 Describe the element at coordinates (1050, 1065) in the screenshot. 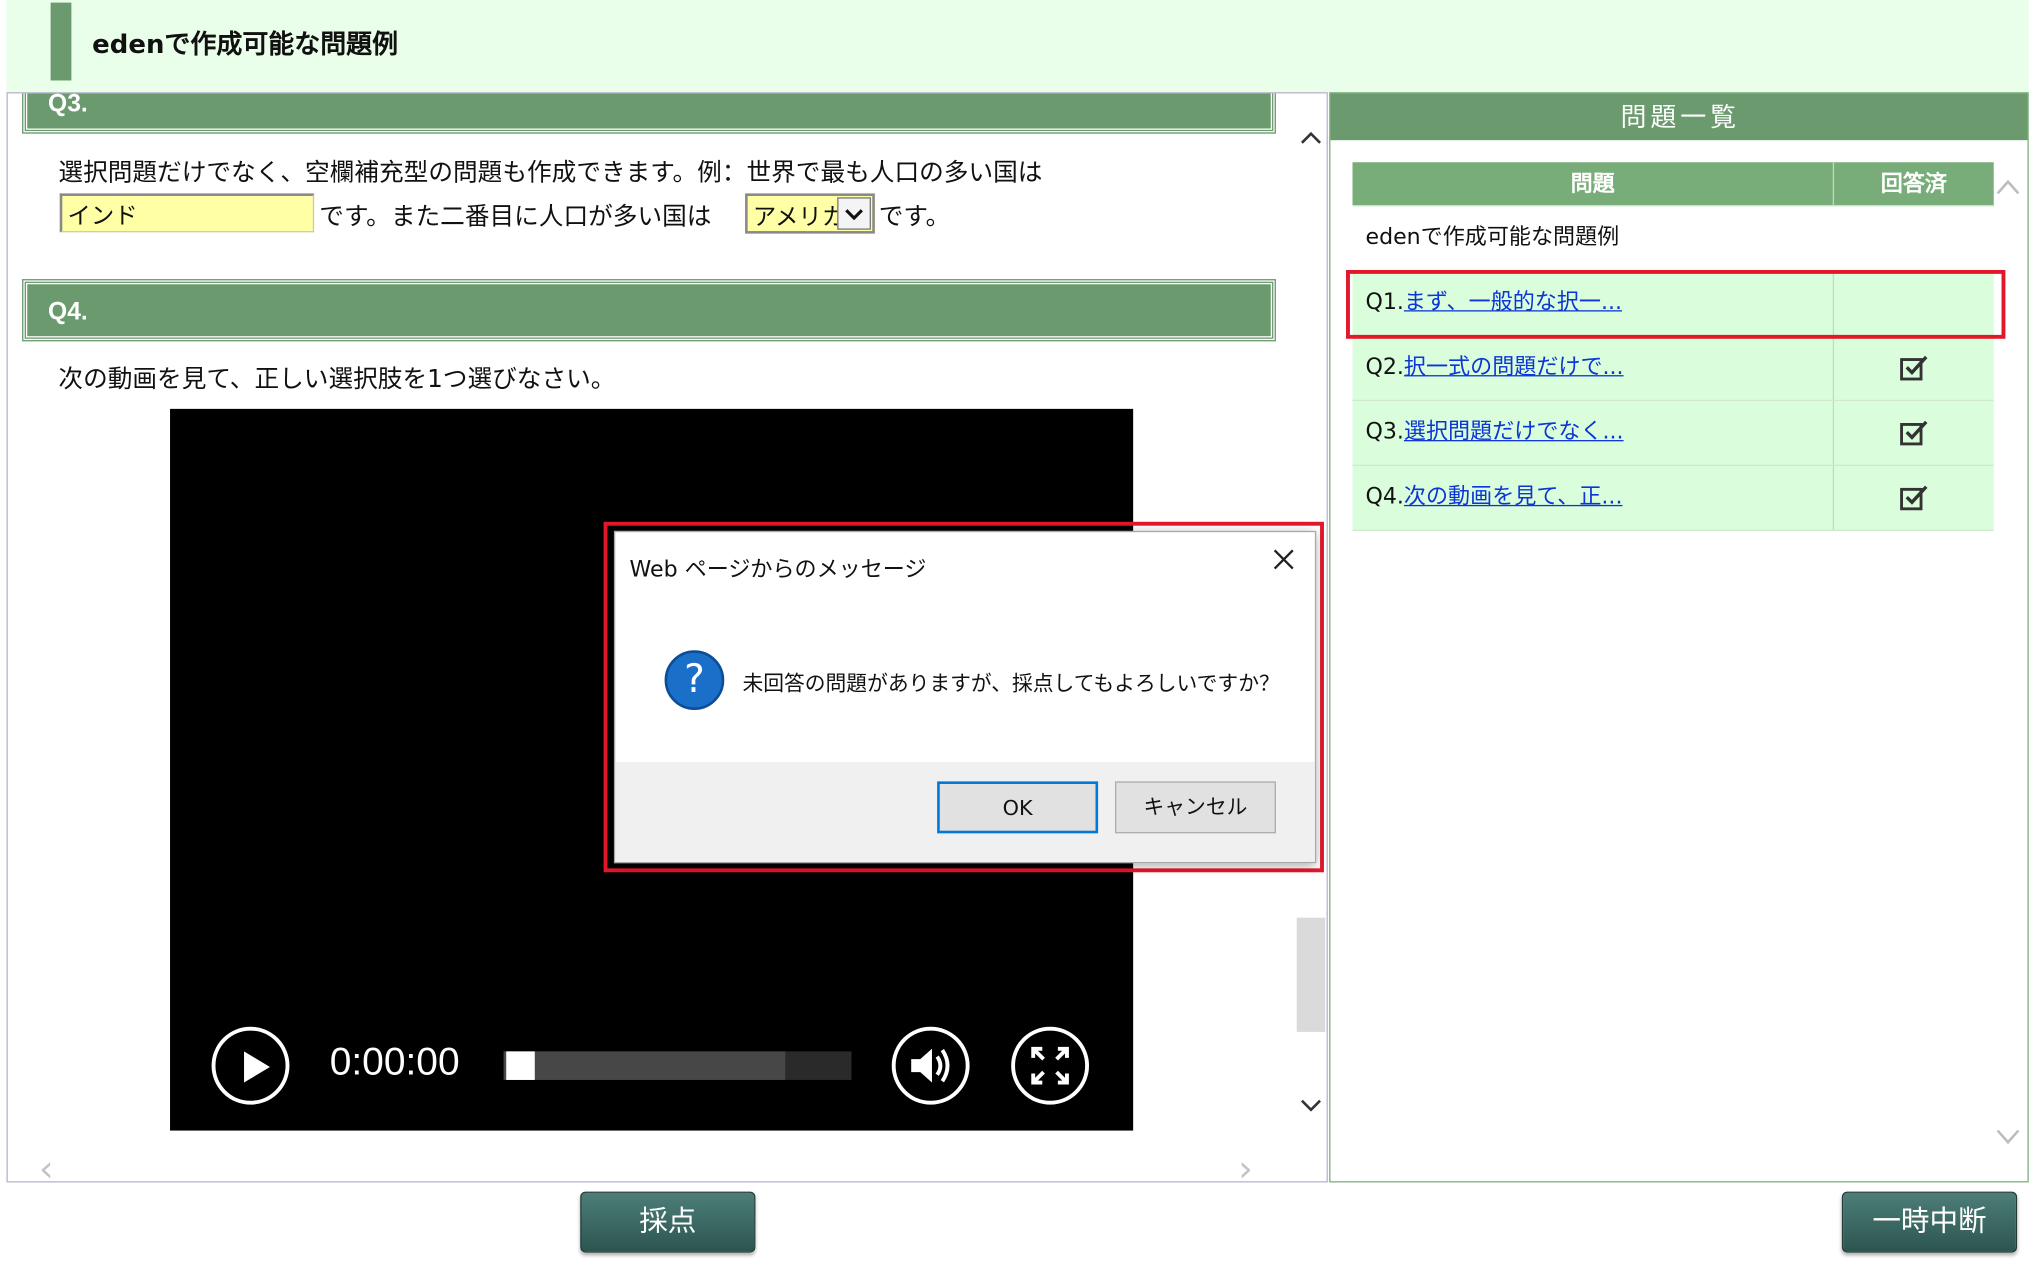

I see `fullscreen-icon` at that location.